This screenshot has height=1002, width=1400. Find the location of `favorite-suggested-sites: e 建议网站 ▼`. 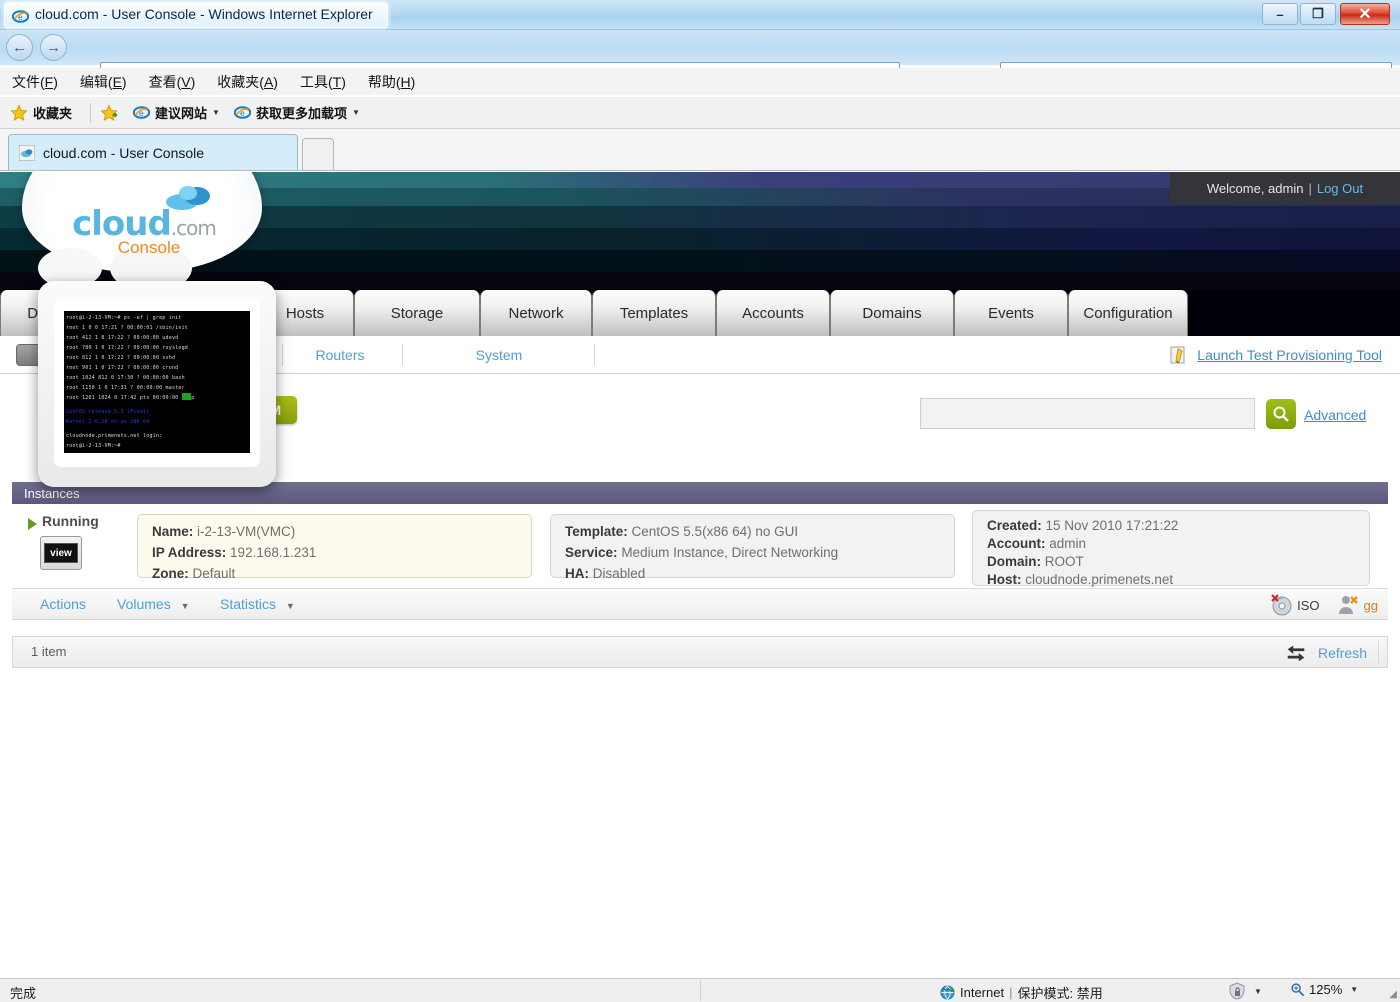

favorite-suggested-sites: e 建议网站 ▼ is located at coordinates (176, 112).